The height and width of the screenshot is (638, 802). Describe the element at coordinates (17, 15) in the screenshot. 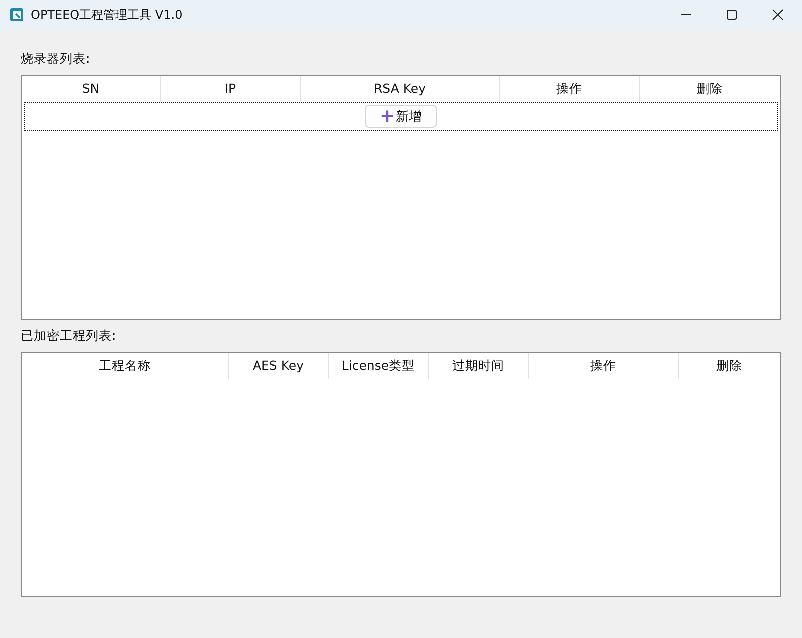

I see `app-icon` at that location.